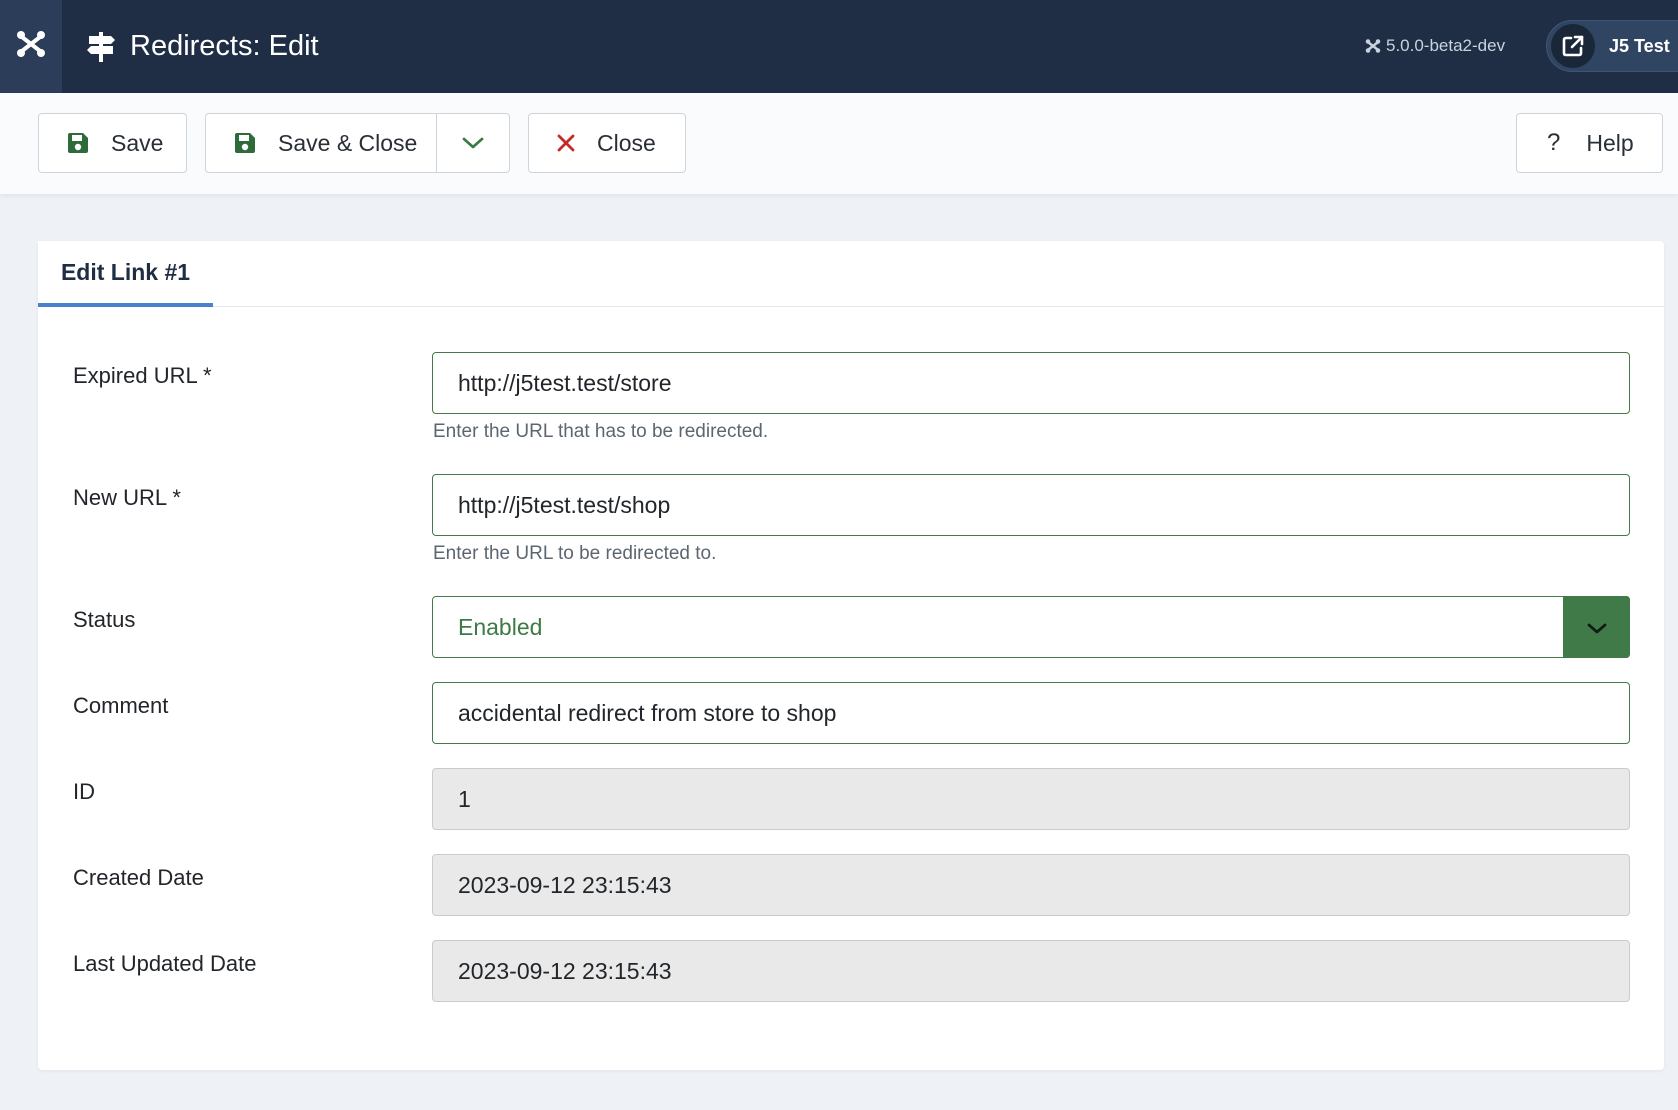 This screenshot has width=1678, height=1110. Describe the element at coordinates (104, 619) in the screenshot. I see `status-label: Status` at that location.